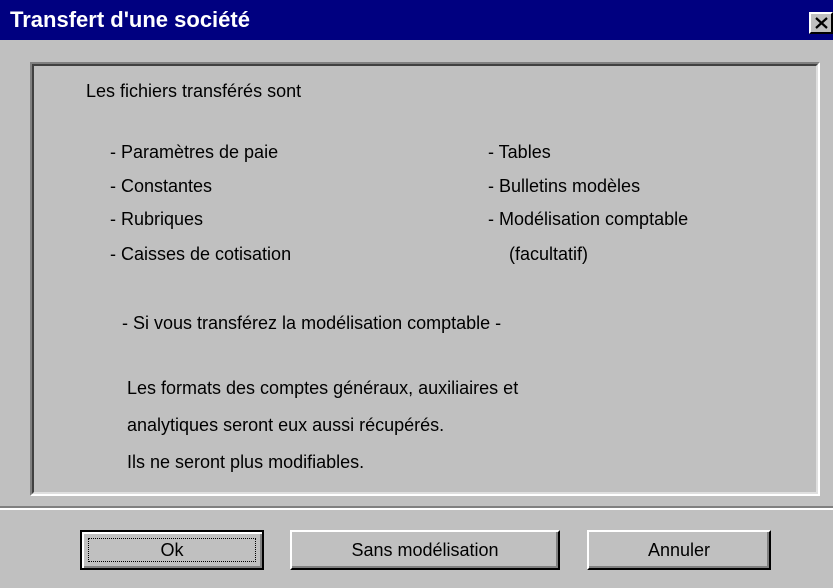 The height and width of the screenshot is (588, 833). Describe the element at coordinates (416, 509) in the screenshot. I see `separator-highlight` at that location.